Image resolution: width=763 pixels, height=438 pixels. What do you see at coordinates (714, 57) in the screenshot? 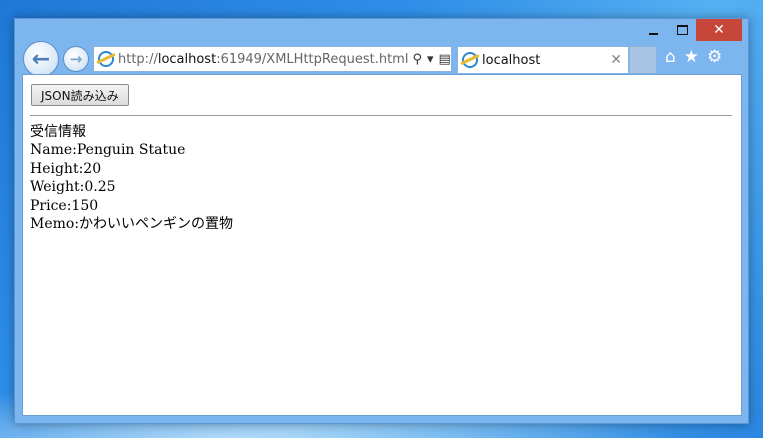
I see `gear-icon: ⚙` at bounding box center [714, 57].